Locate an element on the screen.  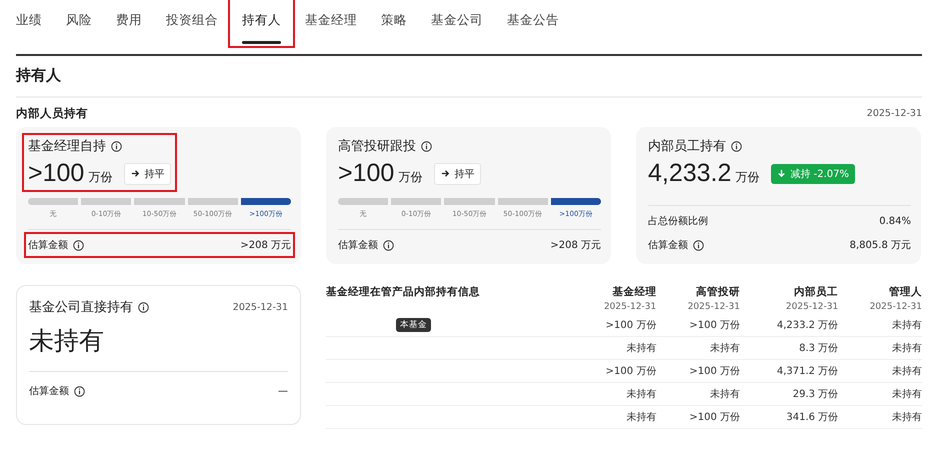
tab: 费用 is located at coordinates (129, 17).